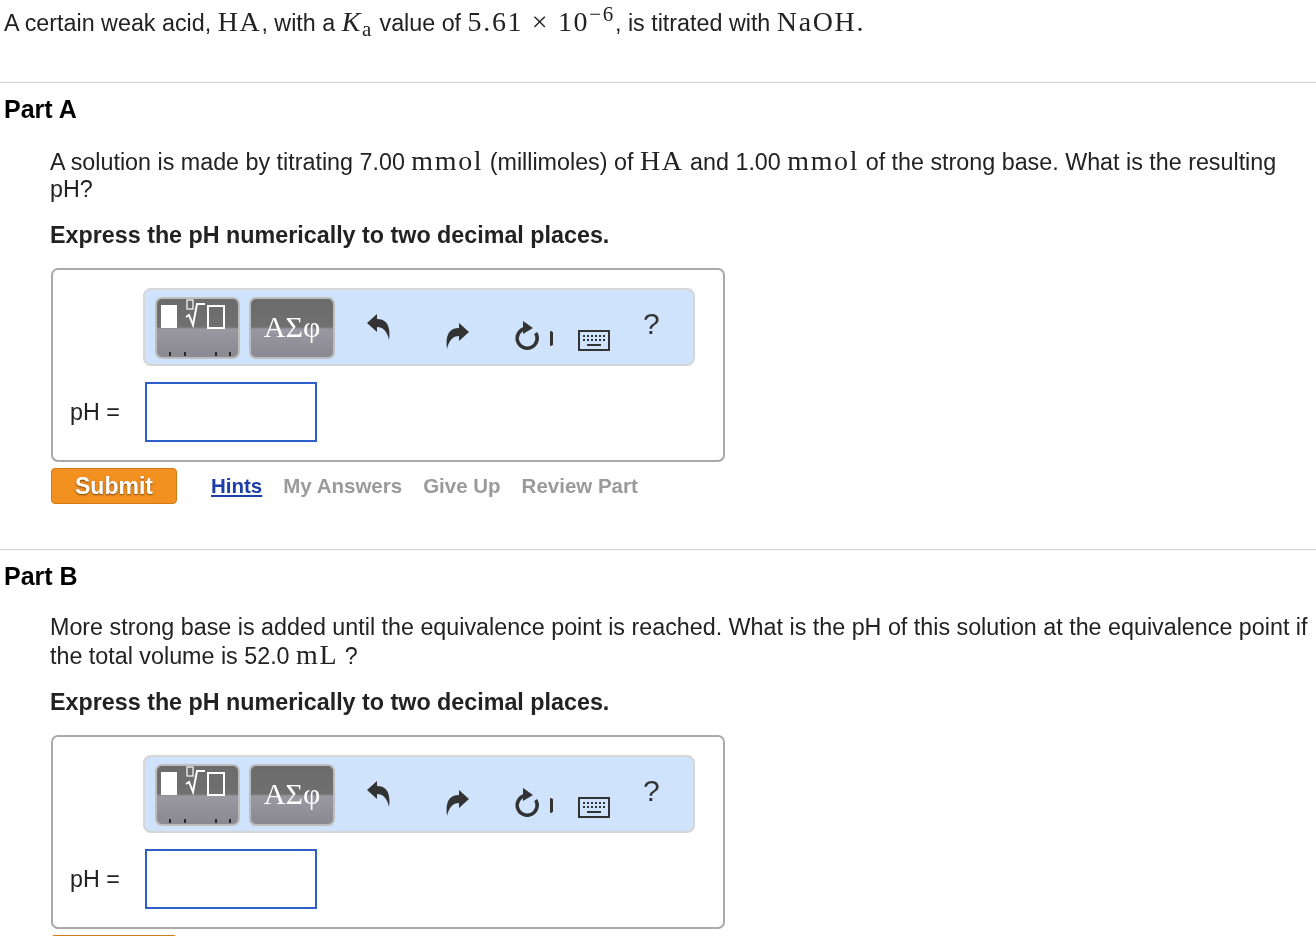 The image size is (1316, 936). What do you see at coordinates (114, 486) in the screenshot?
I see `submit-button: Submit` at bounding box center [114, 486].